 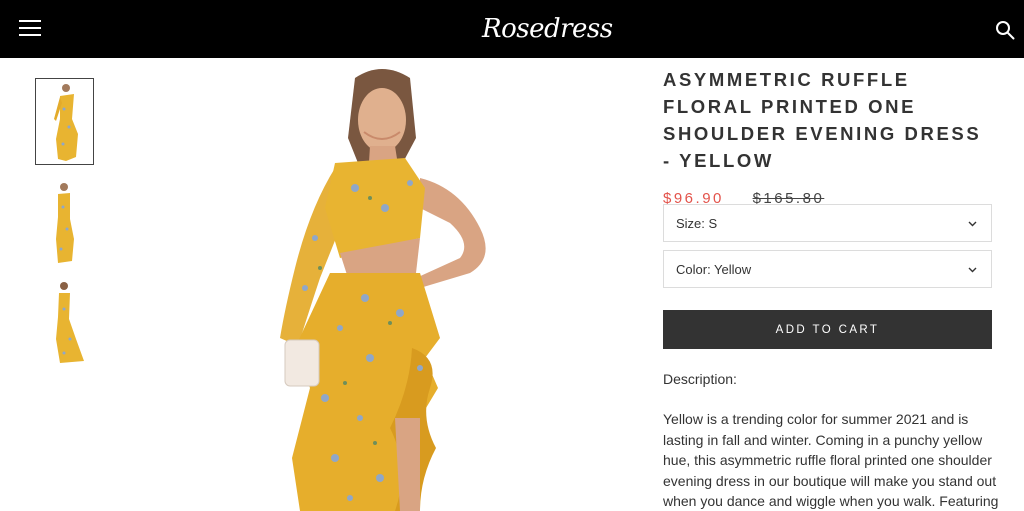 I want to click on hamburger-menu-icon, so click(x=30, y=28).